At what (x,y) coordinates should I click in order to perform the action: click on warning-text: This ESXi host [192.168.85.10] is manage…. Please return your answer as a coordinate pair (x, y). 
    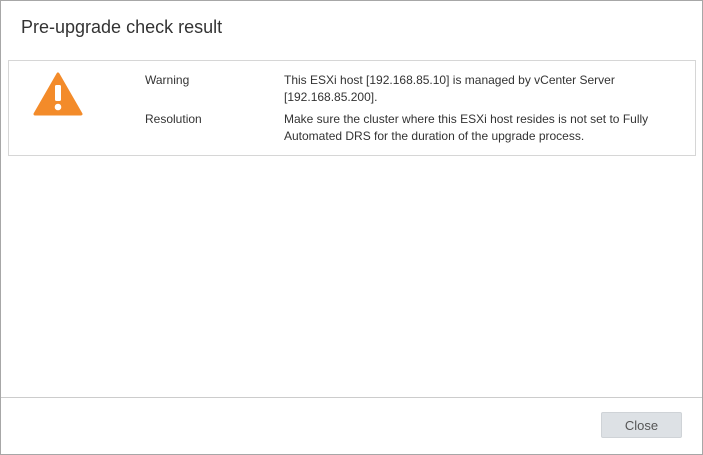
    Looking at the image, I should click on (449, 88).